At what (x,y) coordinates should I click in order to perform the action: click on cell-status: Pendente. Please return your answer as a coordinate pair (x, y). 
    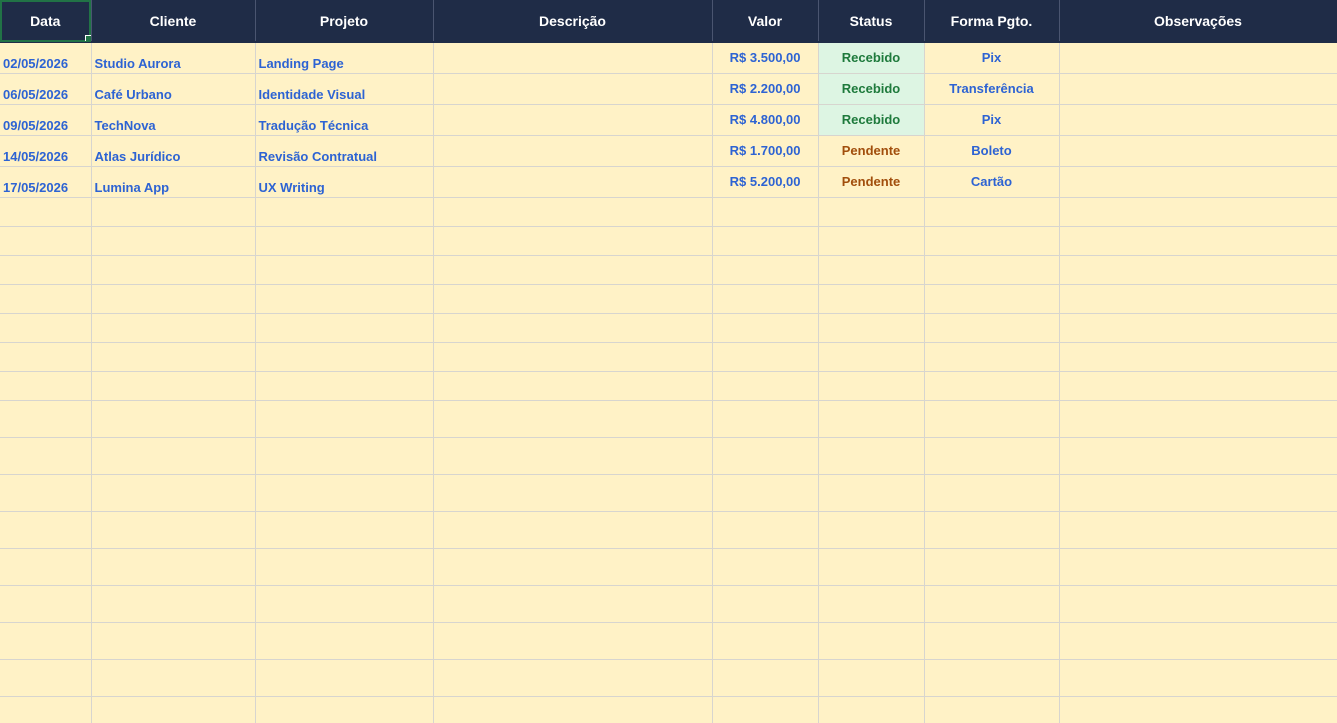
    Looking at the image, I should click on (871, 182).